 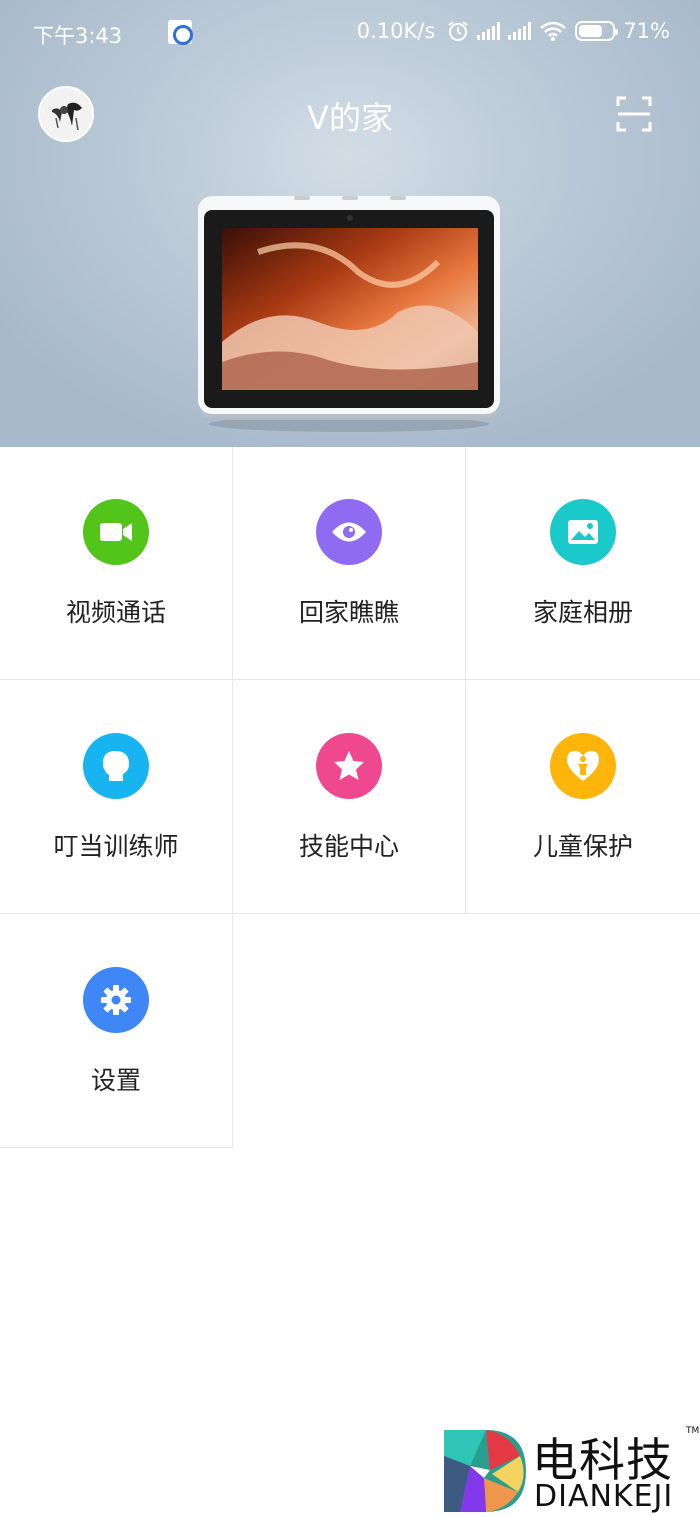 What do you see at coordinates (349, 766) in the screenshot?
I see `star-icon` at bounding box center [349, 766].